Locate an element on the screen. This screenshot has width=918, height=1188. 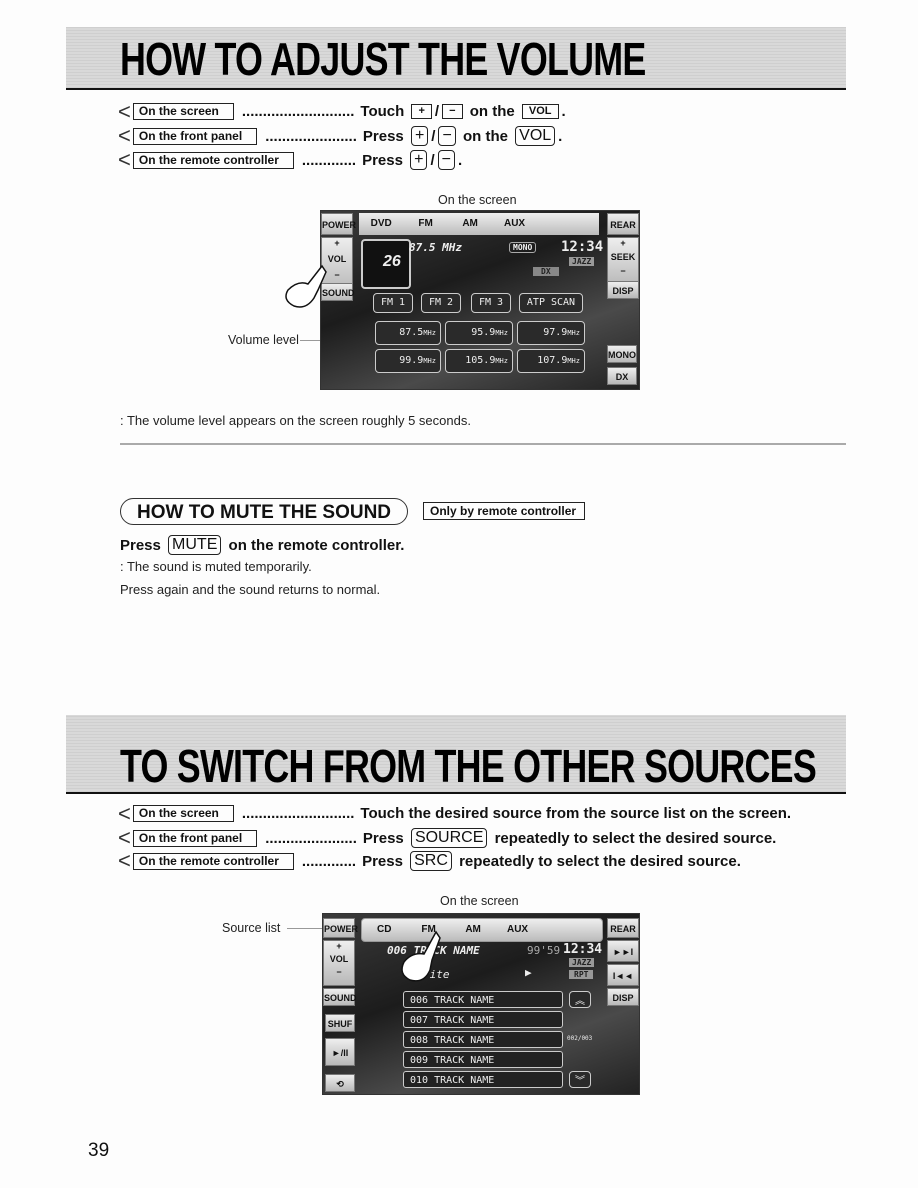
volume-value: 26 is located at coordinates (392, 261).